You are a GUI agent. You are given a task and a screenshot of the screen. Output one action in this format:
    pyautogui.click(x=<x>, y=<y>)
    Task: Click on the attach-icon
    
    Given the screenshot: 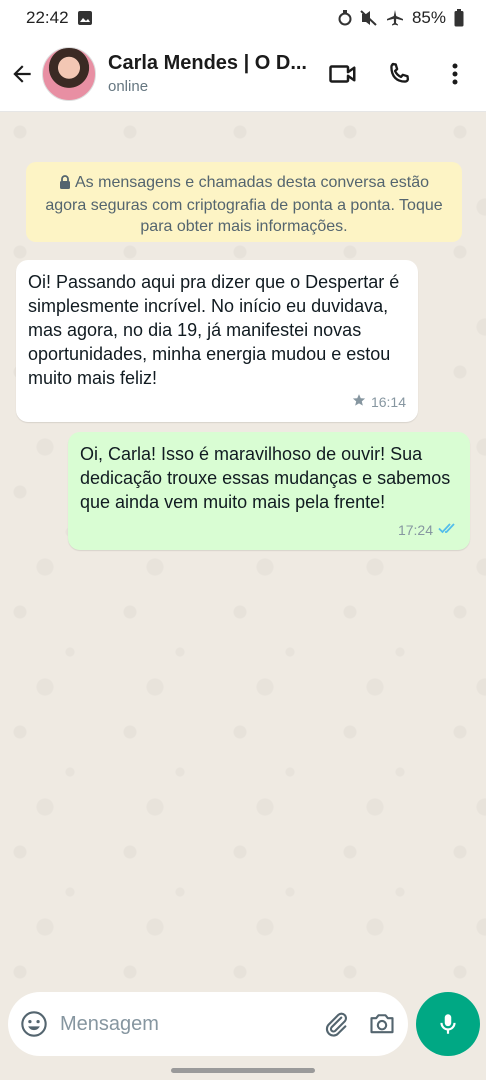 What is the action you would take?
    pyautogui.click(x=336, y=1024)
    